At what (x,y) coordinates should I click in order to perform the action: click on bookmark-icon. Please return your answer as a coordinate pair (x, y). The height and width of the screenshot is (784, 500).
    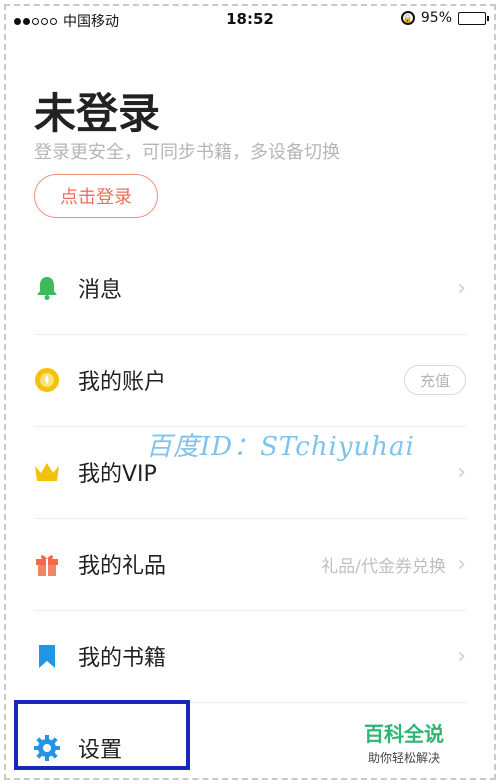
    Looking at the image, I should click on (47, 656).